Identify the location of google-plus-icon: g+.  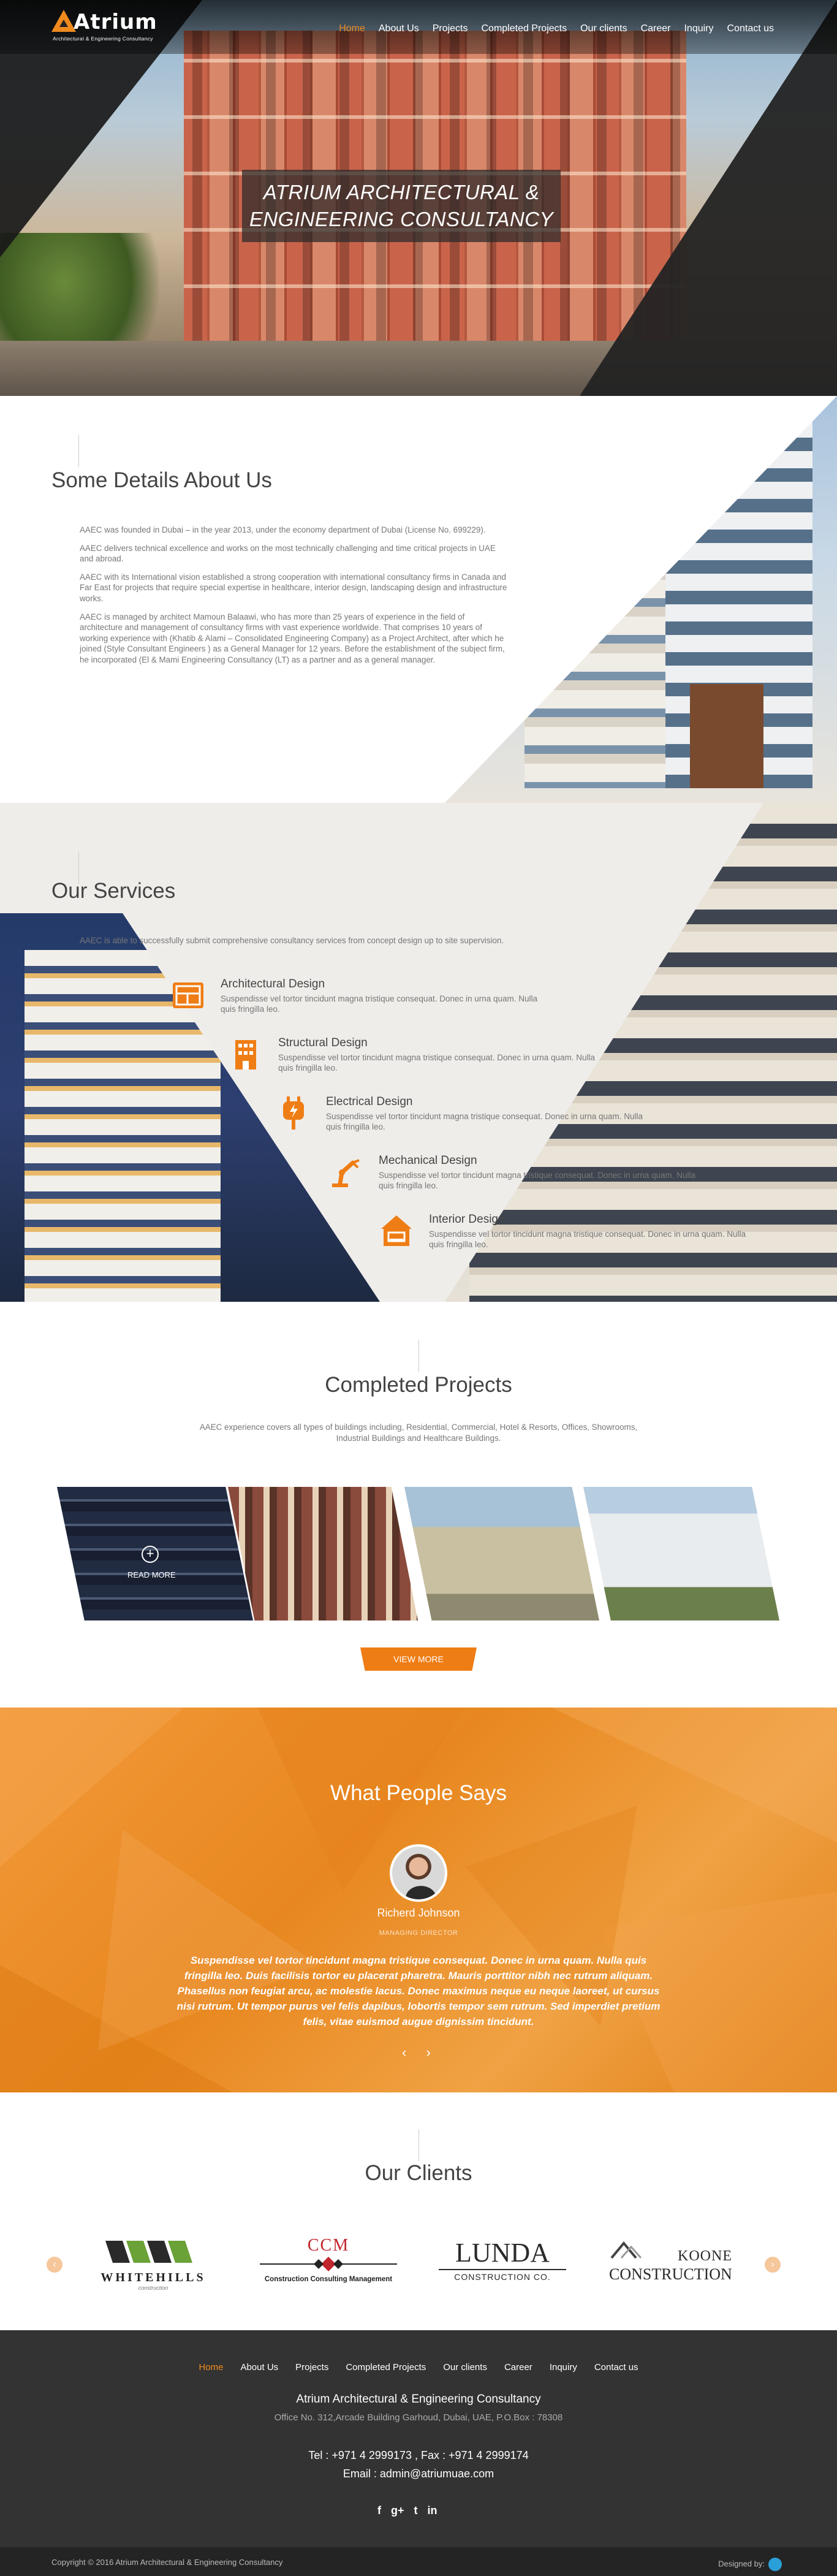
(398, 2510).